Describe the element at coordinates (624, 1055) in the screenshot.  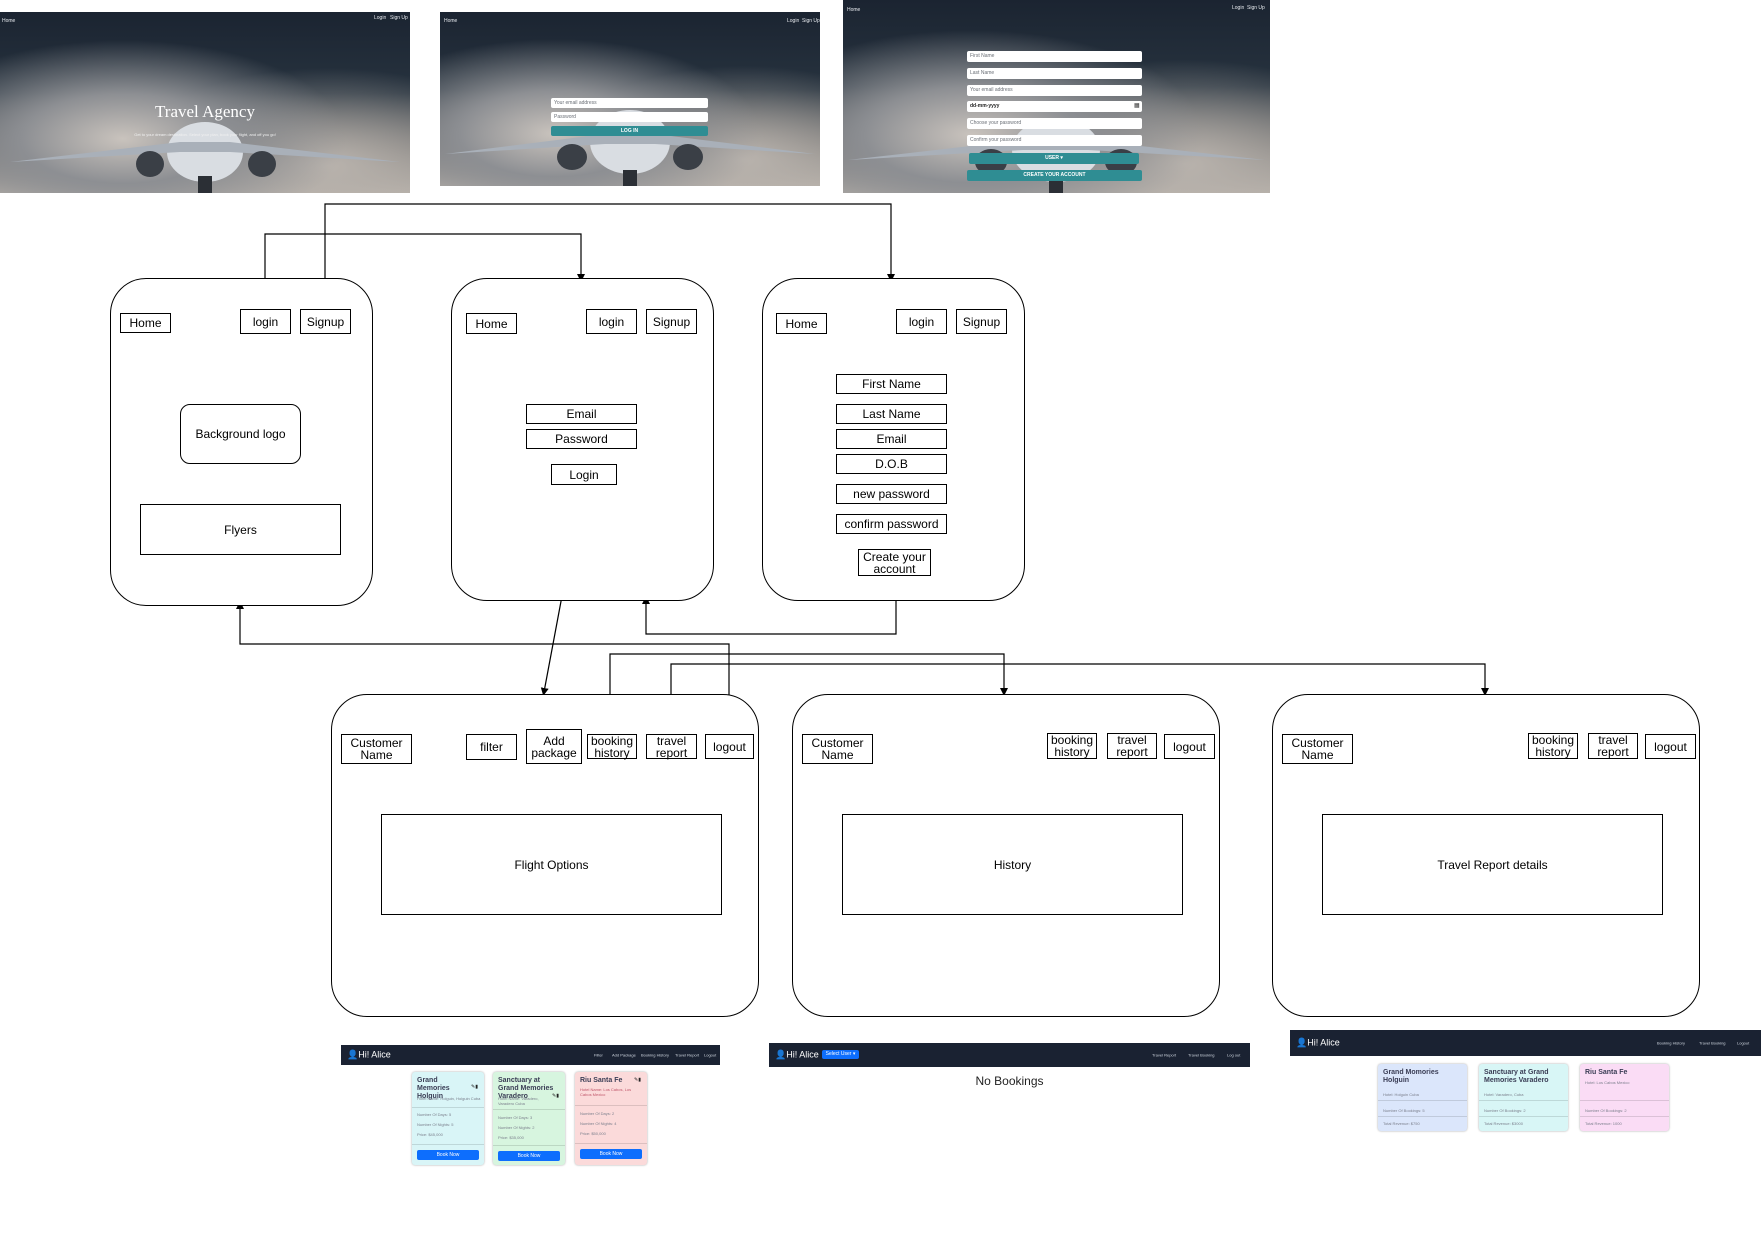
I see `nav-add-package: Add Package` at that location.